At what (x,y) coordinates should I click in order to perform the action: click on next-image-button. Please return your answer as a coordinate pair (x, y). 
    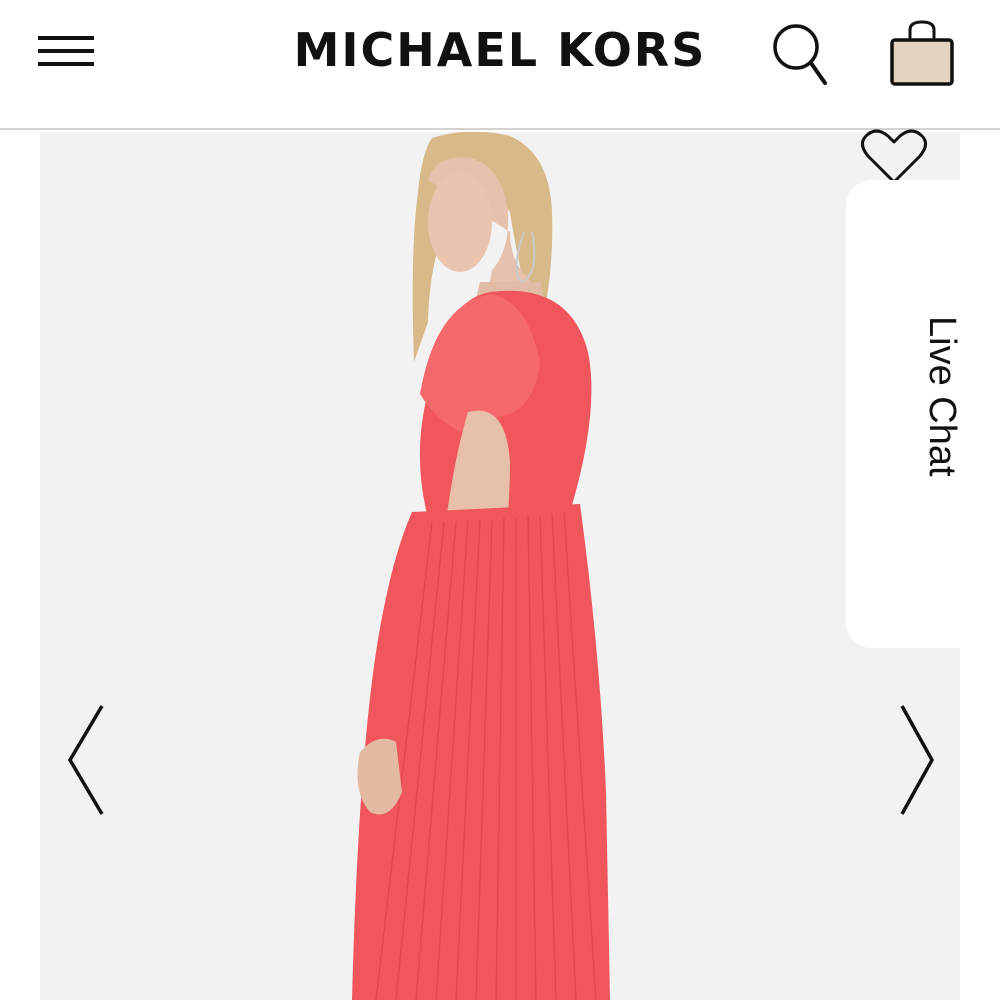
    Looking at the image, I should click on (922, 760).